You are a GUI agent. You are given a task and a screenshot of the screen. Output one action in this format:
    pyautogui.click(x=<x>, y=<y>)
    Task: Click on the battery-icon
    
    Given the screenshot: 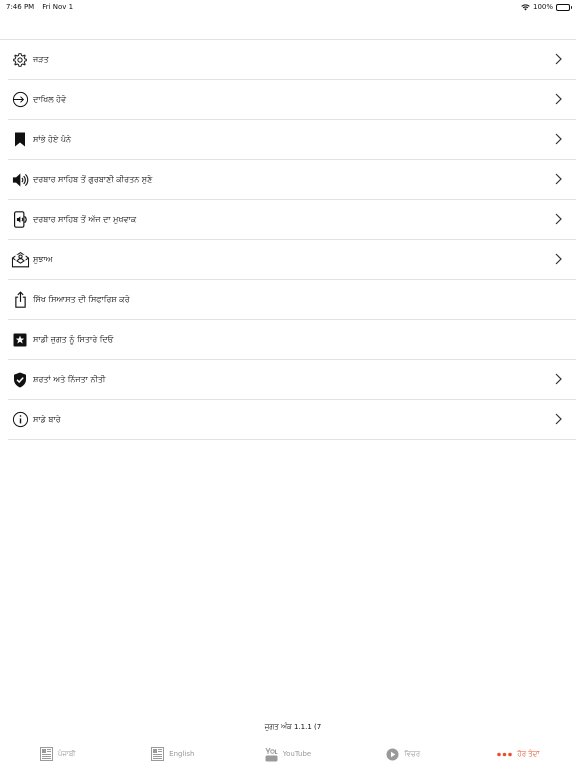 What is the action you would take?
    pyautogui.click(x=564, y=7)
    